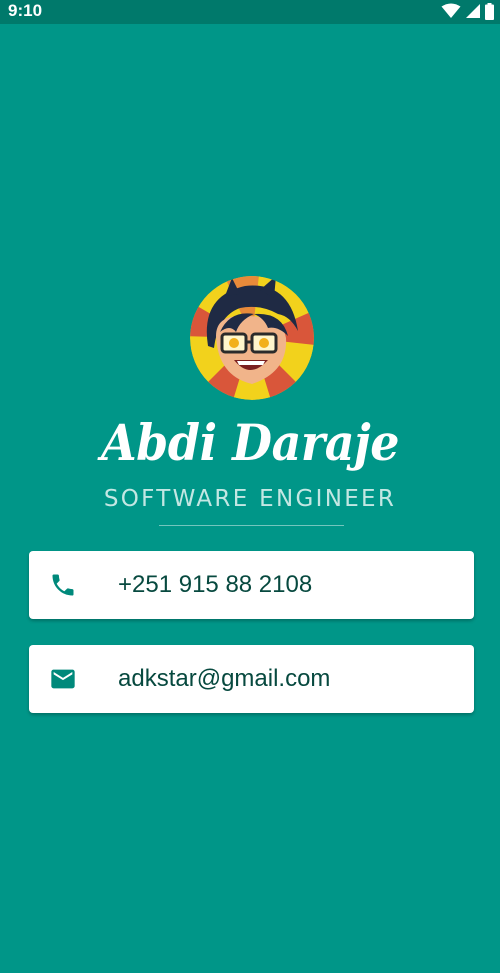 The image size is (500, 973). Describe the element at coordinates (489, 11) in the screenshot. I see `battery-icon` at that location.